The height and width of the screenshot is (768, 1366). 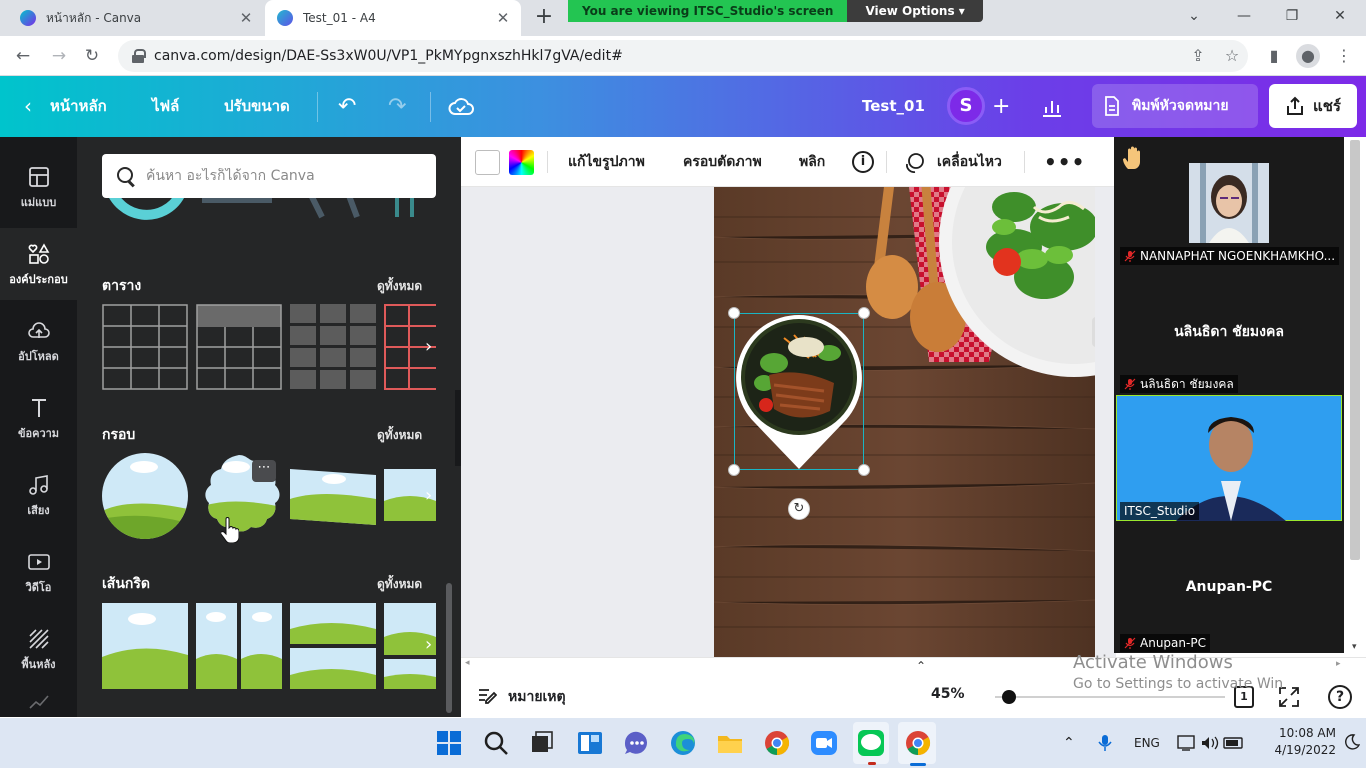 I want to click on participant-tile: นลินธิดา ชัยมงคล นลินธิดา ชัยมงคล, so click(x=1229, y=329).